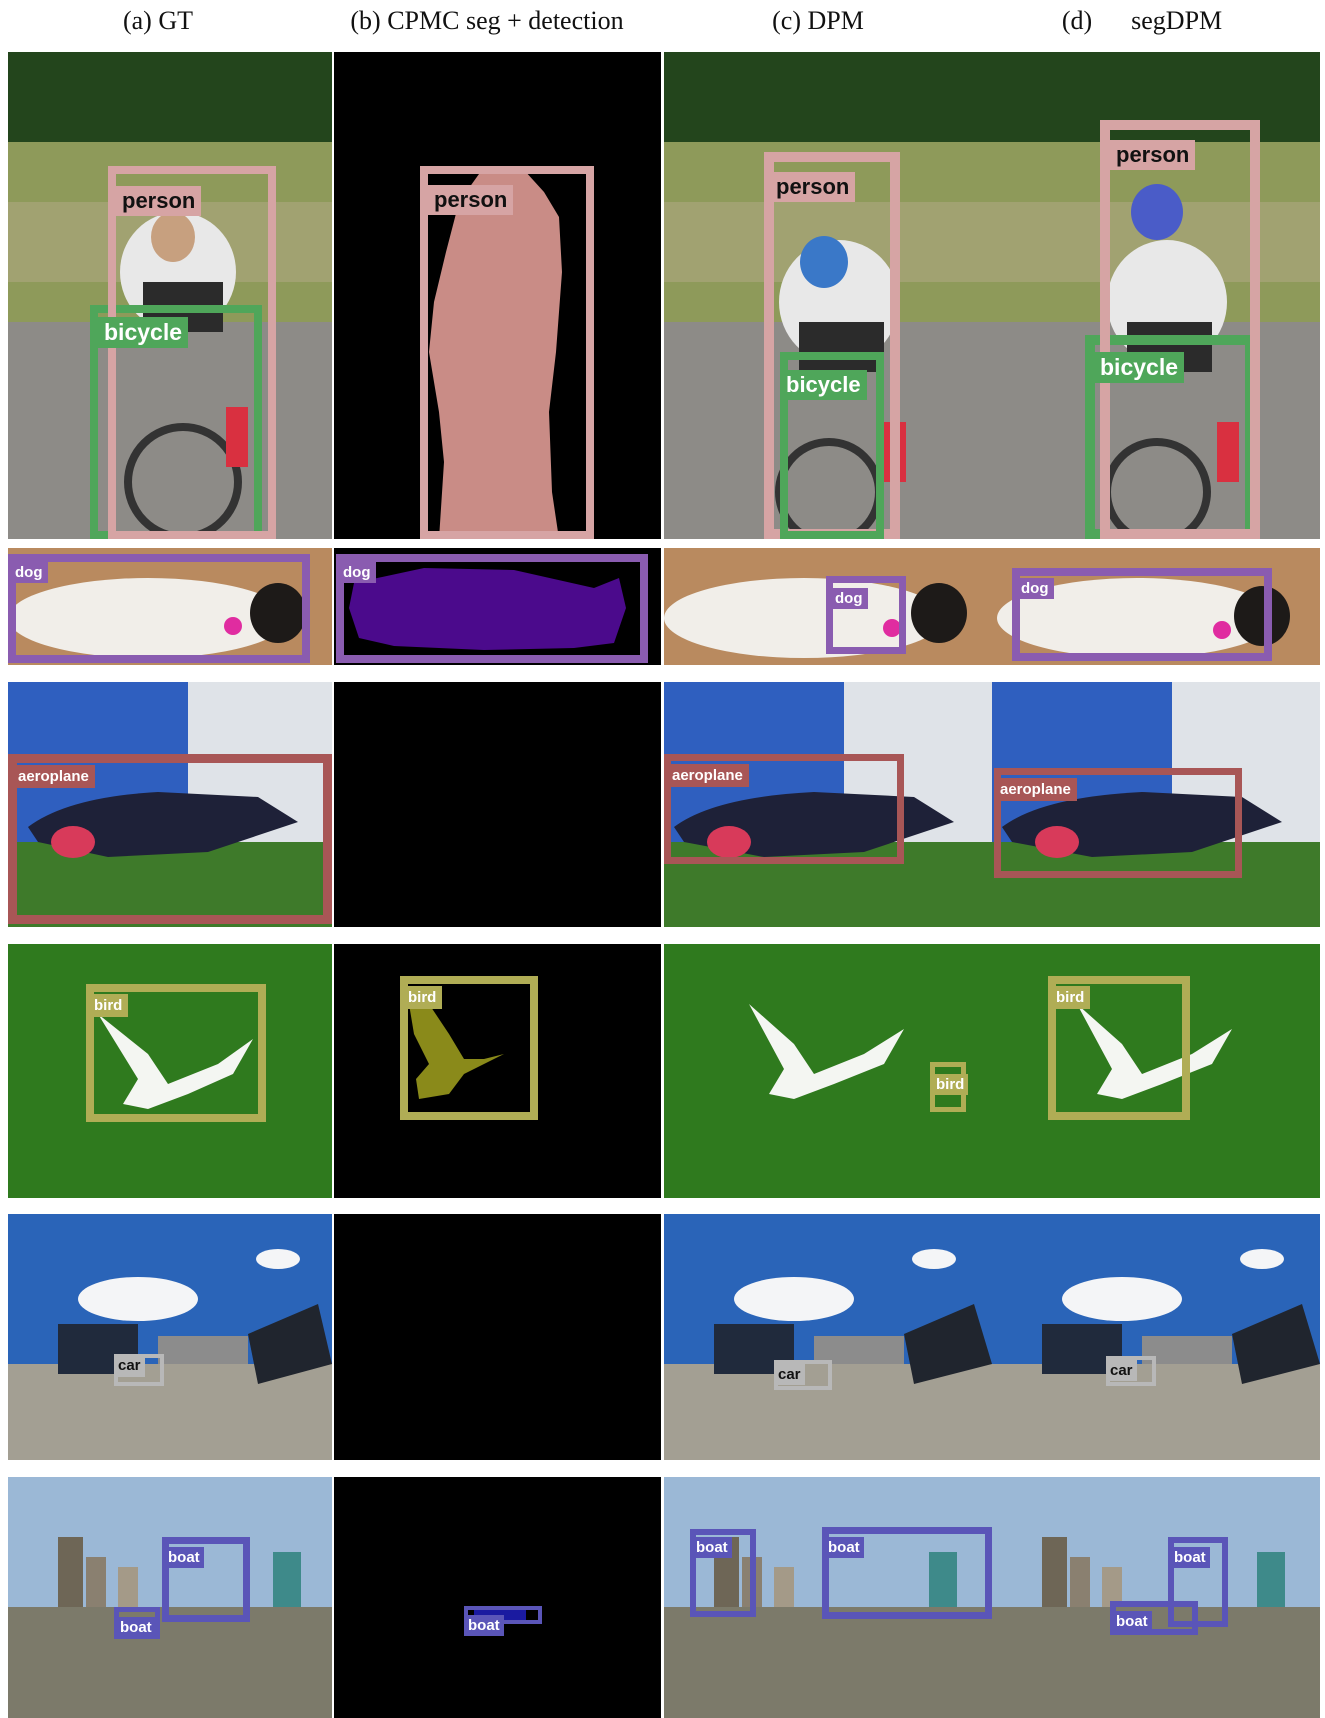 This screenshot has width=1325, height=1718. Describe the element at coordinates (170, 1597) in the screenshot. I see `image-boat-gt: boat boat` at that location.